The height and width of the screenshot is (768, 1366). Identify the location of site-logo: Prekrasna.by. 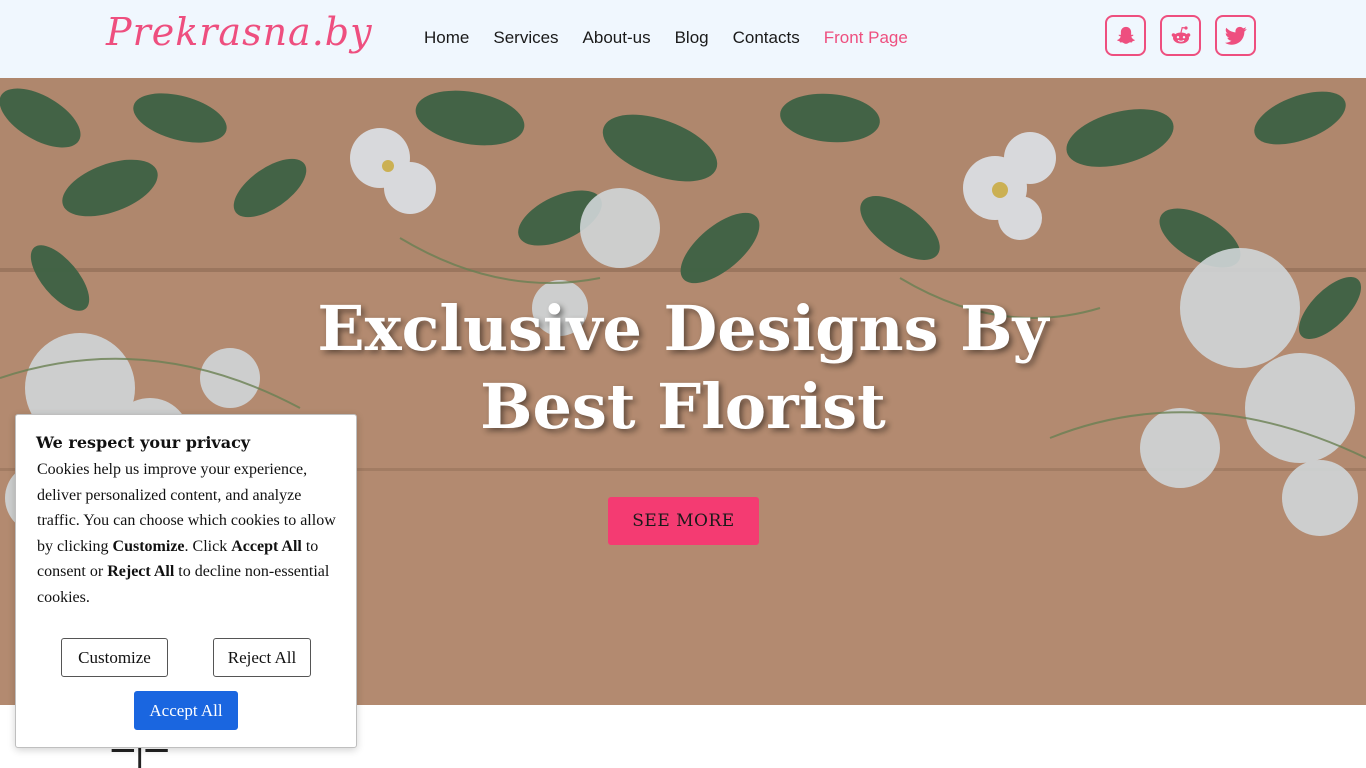
(239, 32).